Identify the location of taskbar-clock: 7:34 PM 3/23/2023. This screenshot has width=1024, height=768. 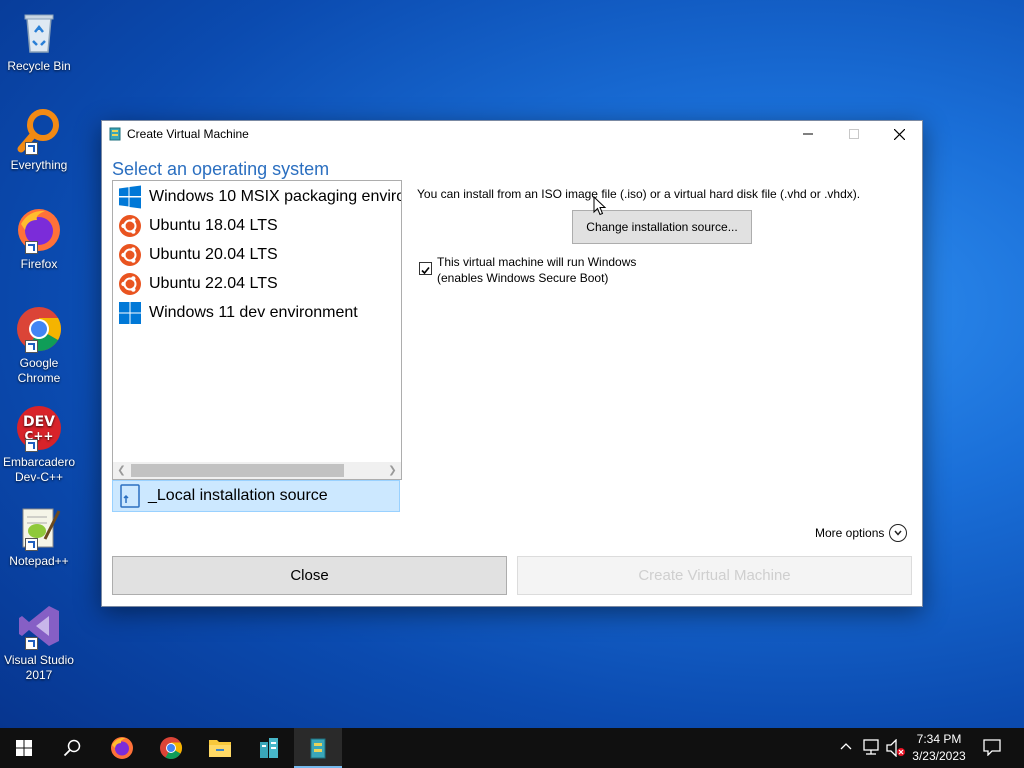
(939, 748).